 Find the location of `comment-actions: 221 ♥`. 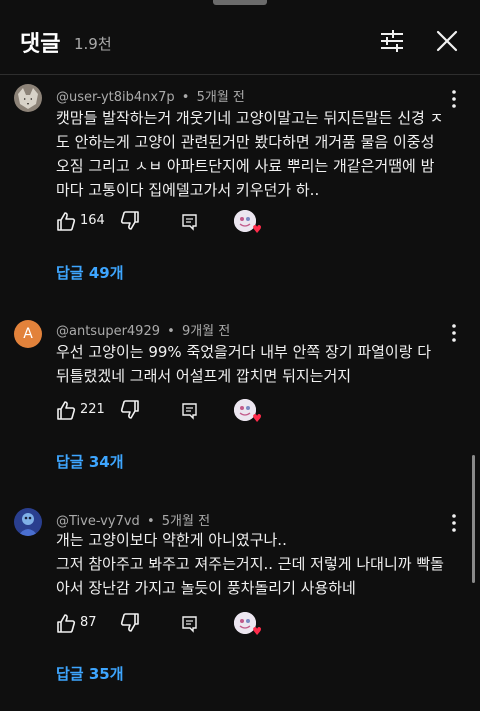

comment-actions: 221 ♥ is located at coordinates (186, 412).